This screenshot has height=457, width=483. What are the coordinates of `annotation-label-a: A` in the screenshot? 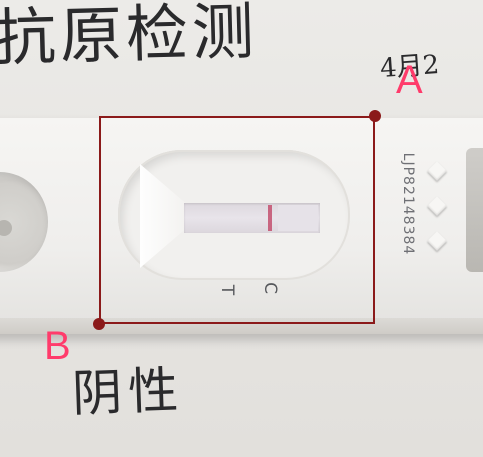 It's located at (409, 80).